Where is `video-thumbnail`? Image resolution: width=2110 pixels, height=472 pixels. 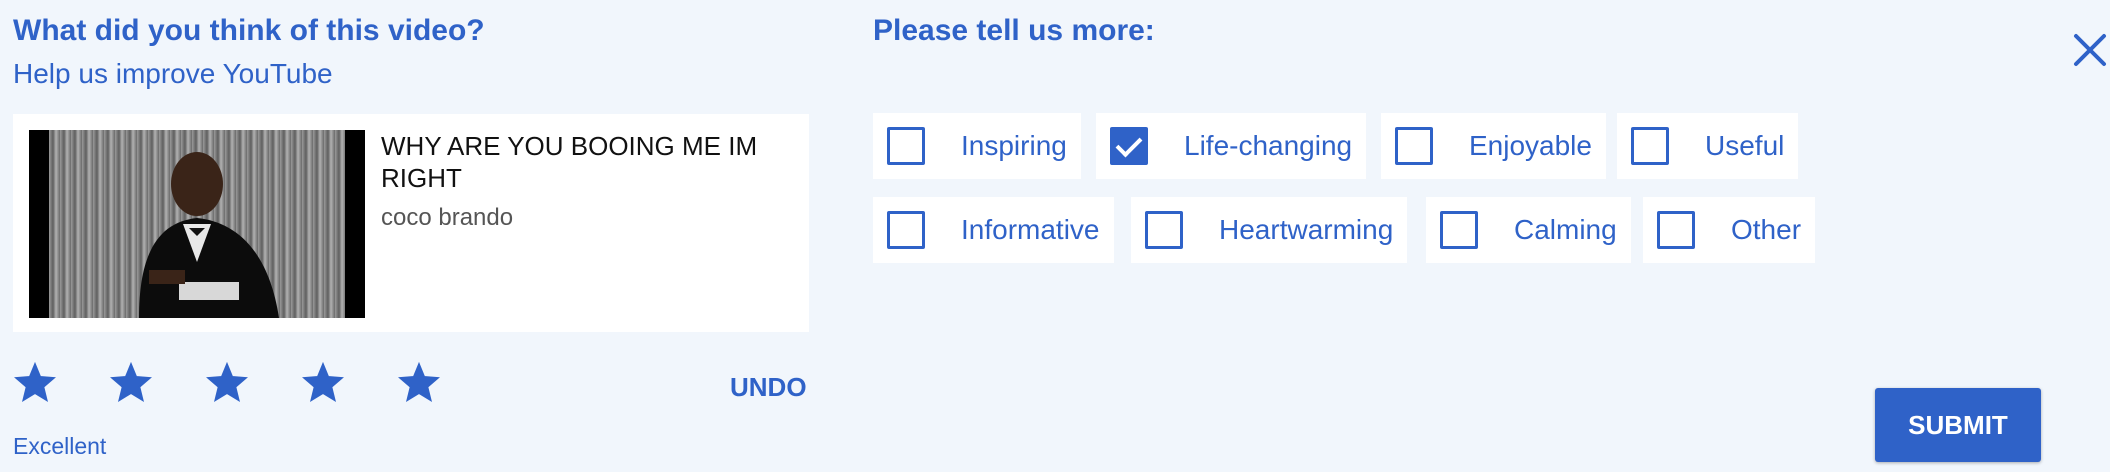
video-thumbnail is located at coordinates (197, 224).